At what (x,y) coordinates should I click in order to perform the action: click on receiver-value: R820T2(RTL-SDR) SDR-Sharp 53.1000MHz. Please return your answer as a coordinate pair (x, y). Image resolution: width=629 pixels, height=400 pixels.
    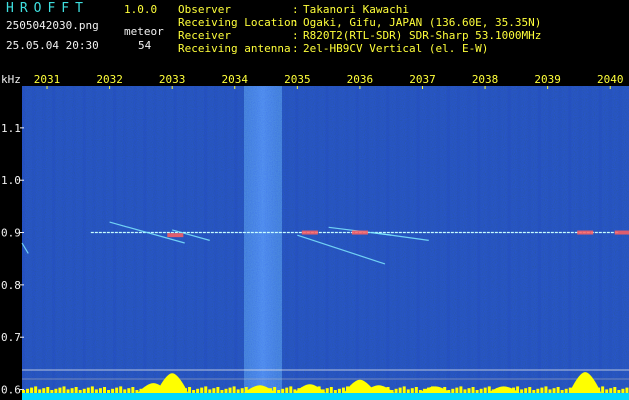
    Looking at the image, I should click on (422, 35).